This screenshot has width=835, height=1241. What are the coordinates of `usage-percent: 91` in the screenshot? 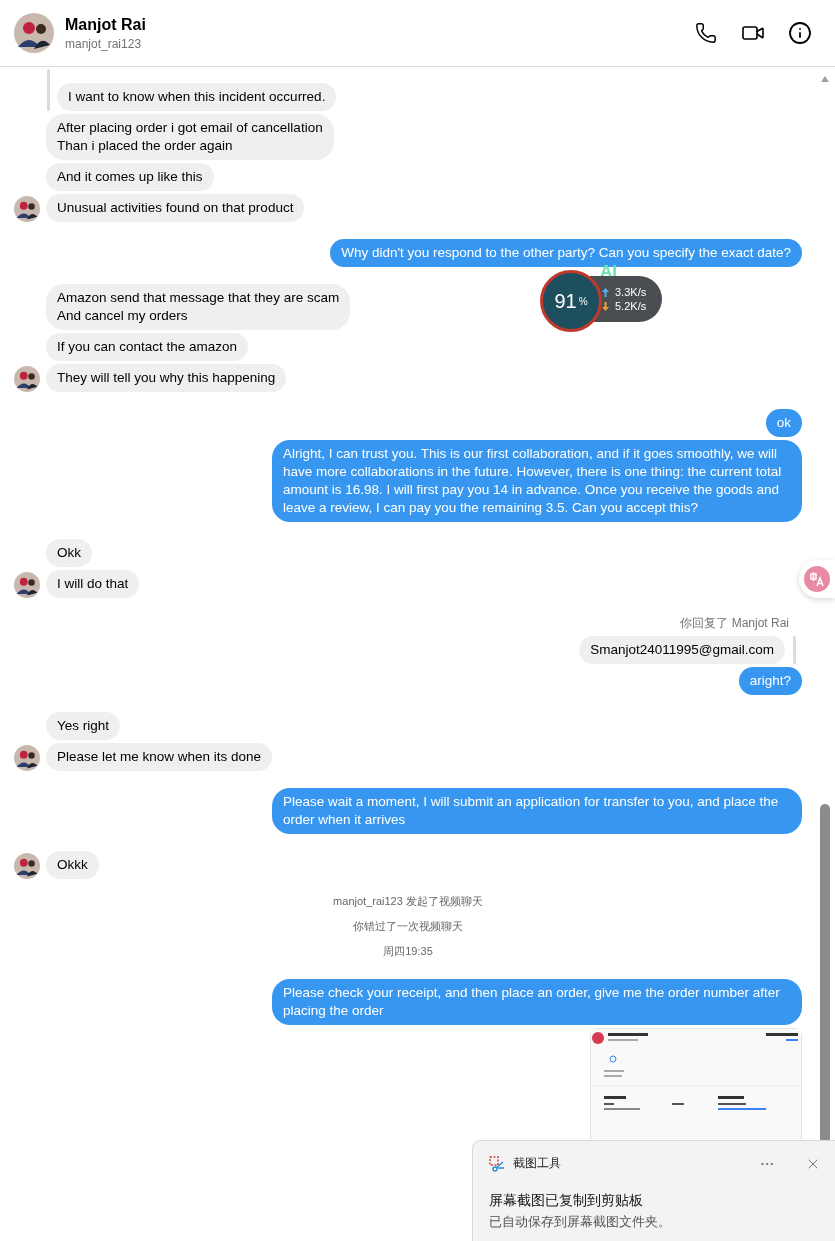 It's located at (565, 301).